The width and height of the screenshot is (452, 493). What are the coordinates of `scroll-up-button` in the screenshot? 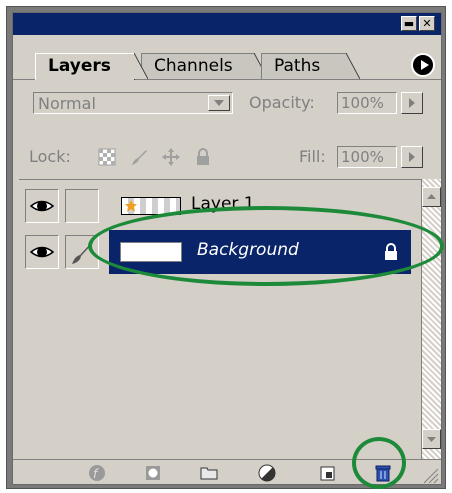 It's located at (431, 197).